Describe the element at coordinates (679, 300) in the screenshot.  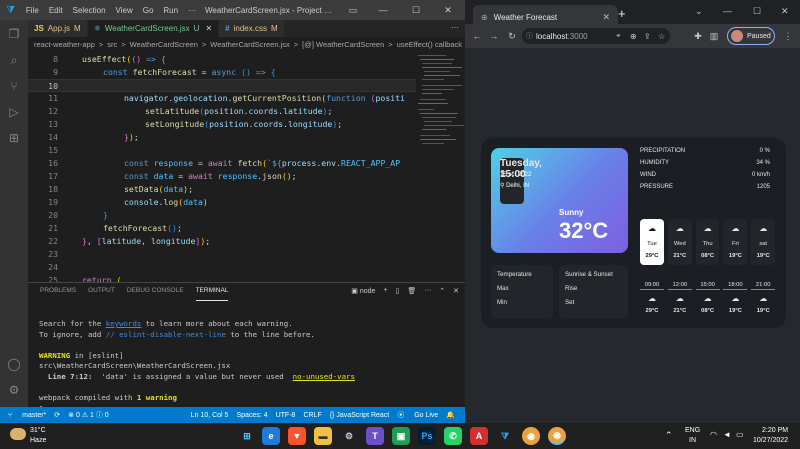
I see `hour-forecast: 12:00 ☁ 21°C` at that location.